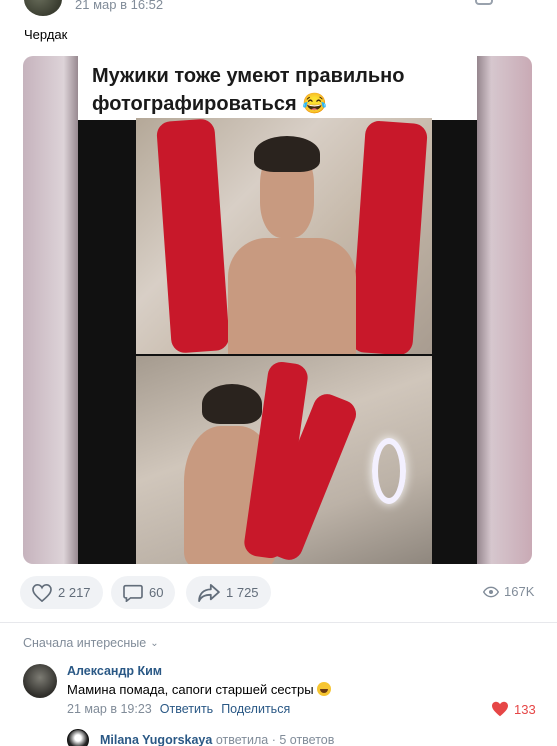 Image resolution: width=557 pixels, height=746 pixels. What do you see at coordinates (389, 237) in the screenshot?
I see `boot-right` at bounding box center [389, 237].